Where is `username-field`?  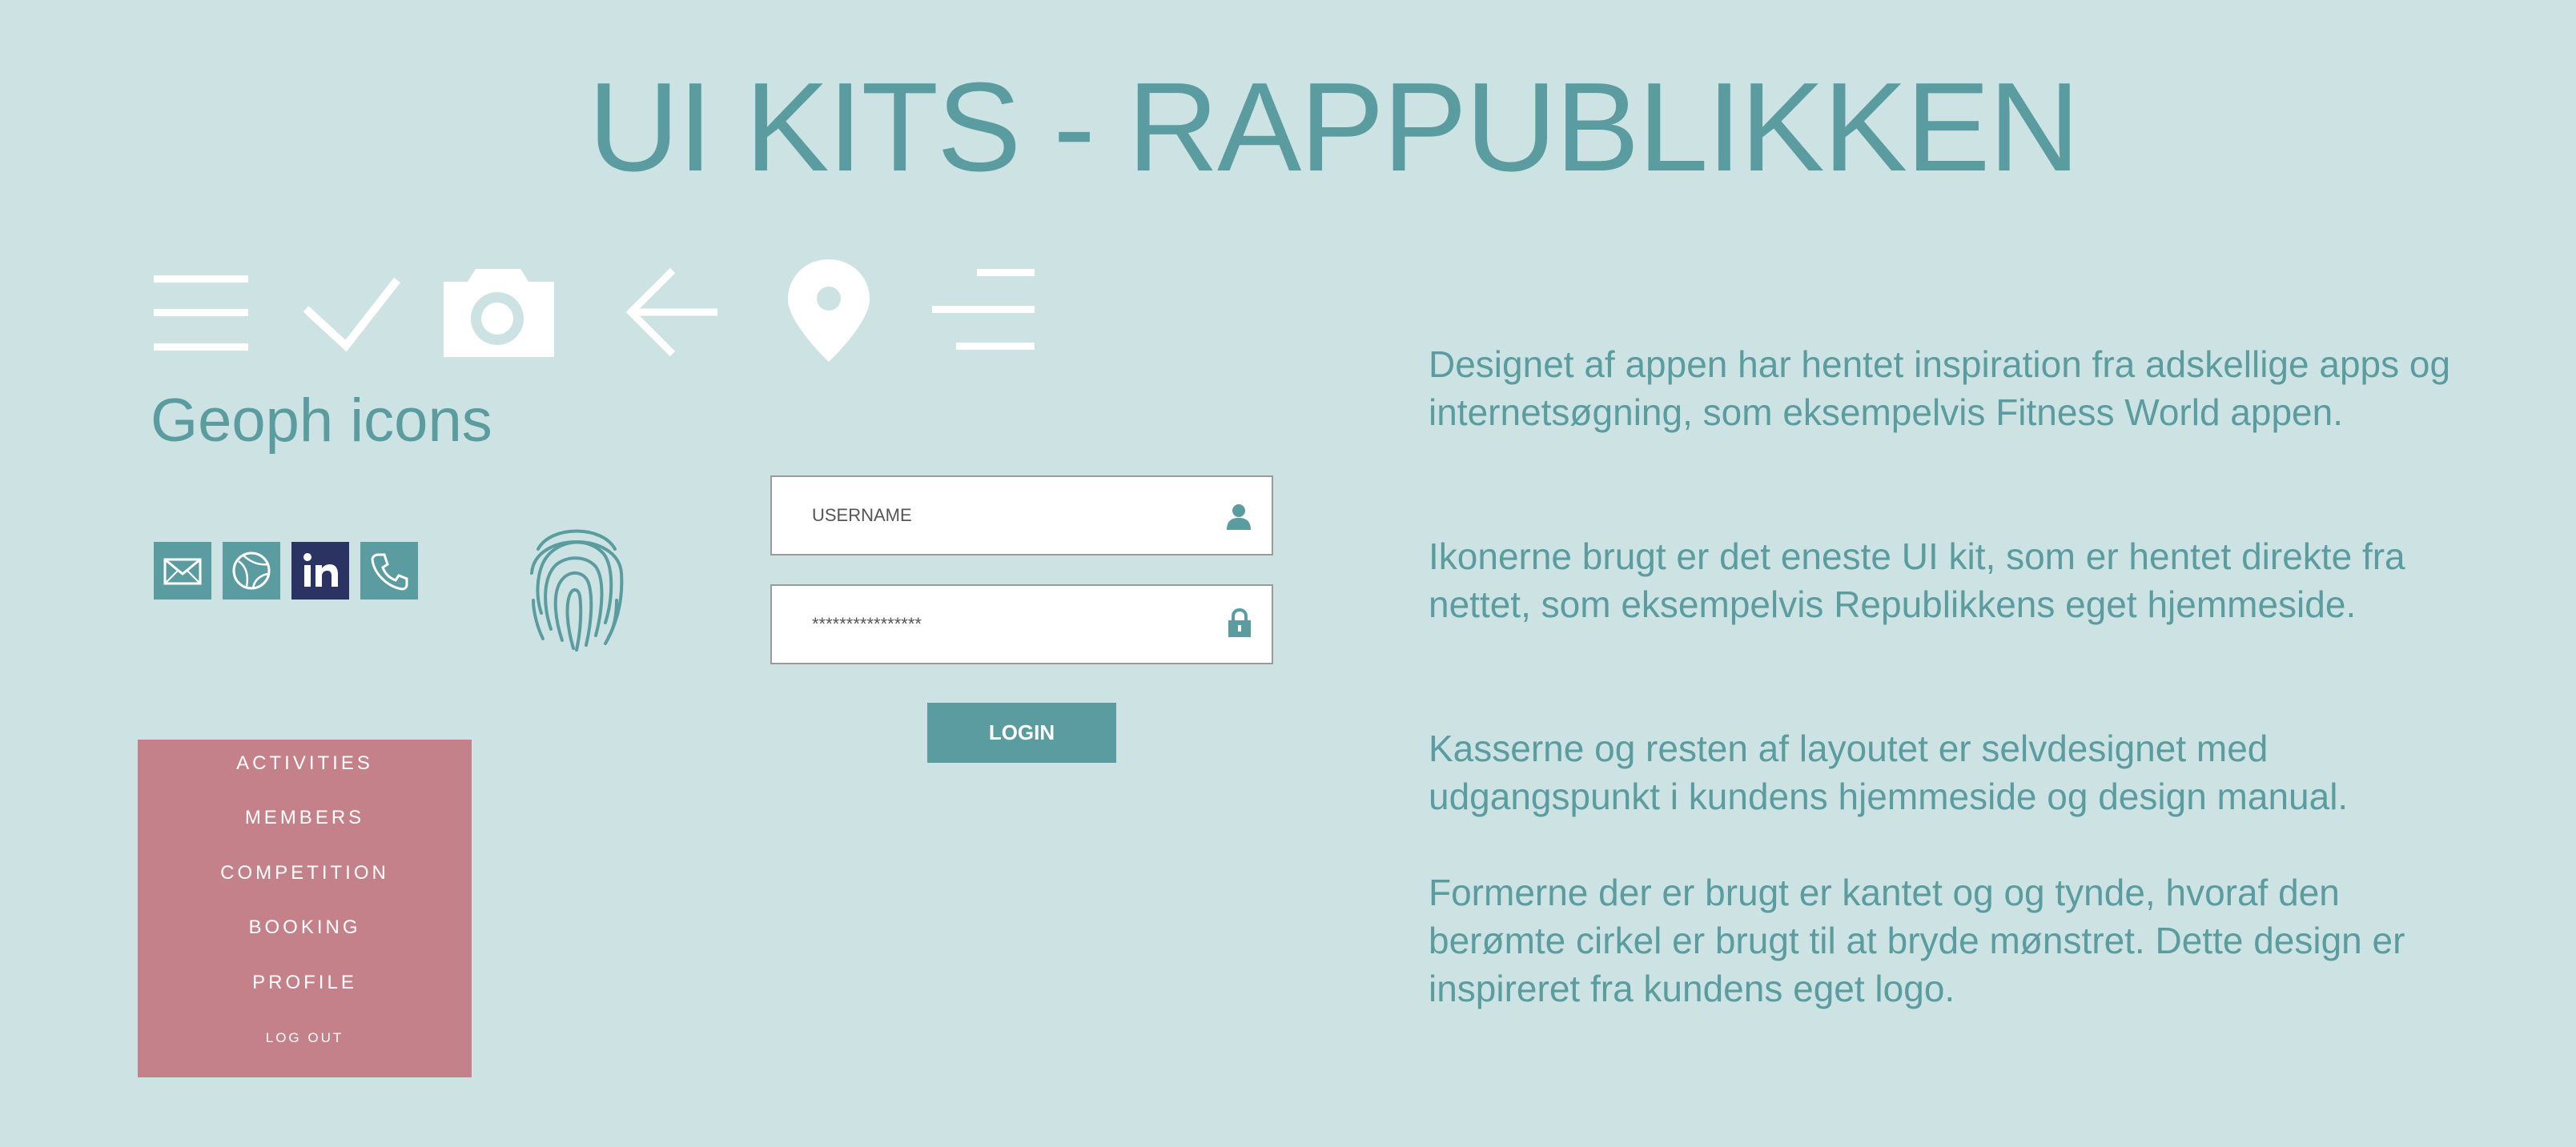
username-field is located at coordinates (1021, 515).